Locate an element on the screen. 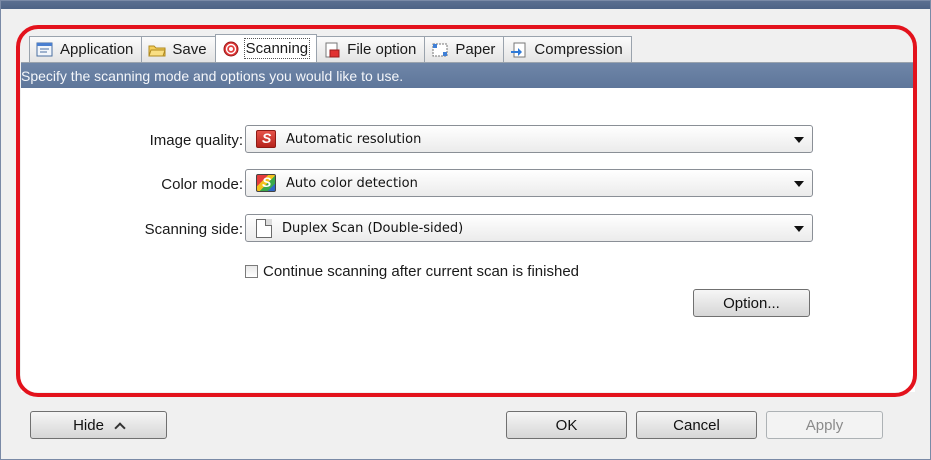 The image size is (931, 460). dialog-button-bar: Hide OK Cancel Apply is located at coordinates (465, 430).